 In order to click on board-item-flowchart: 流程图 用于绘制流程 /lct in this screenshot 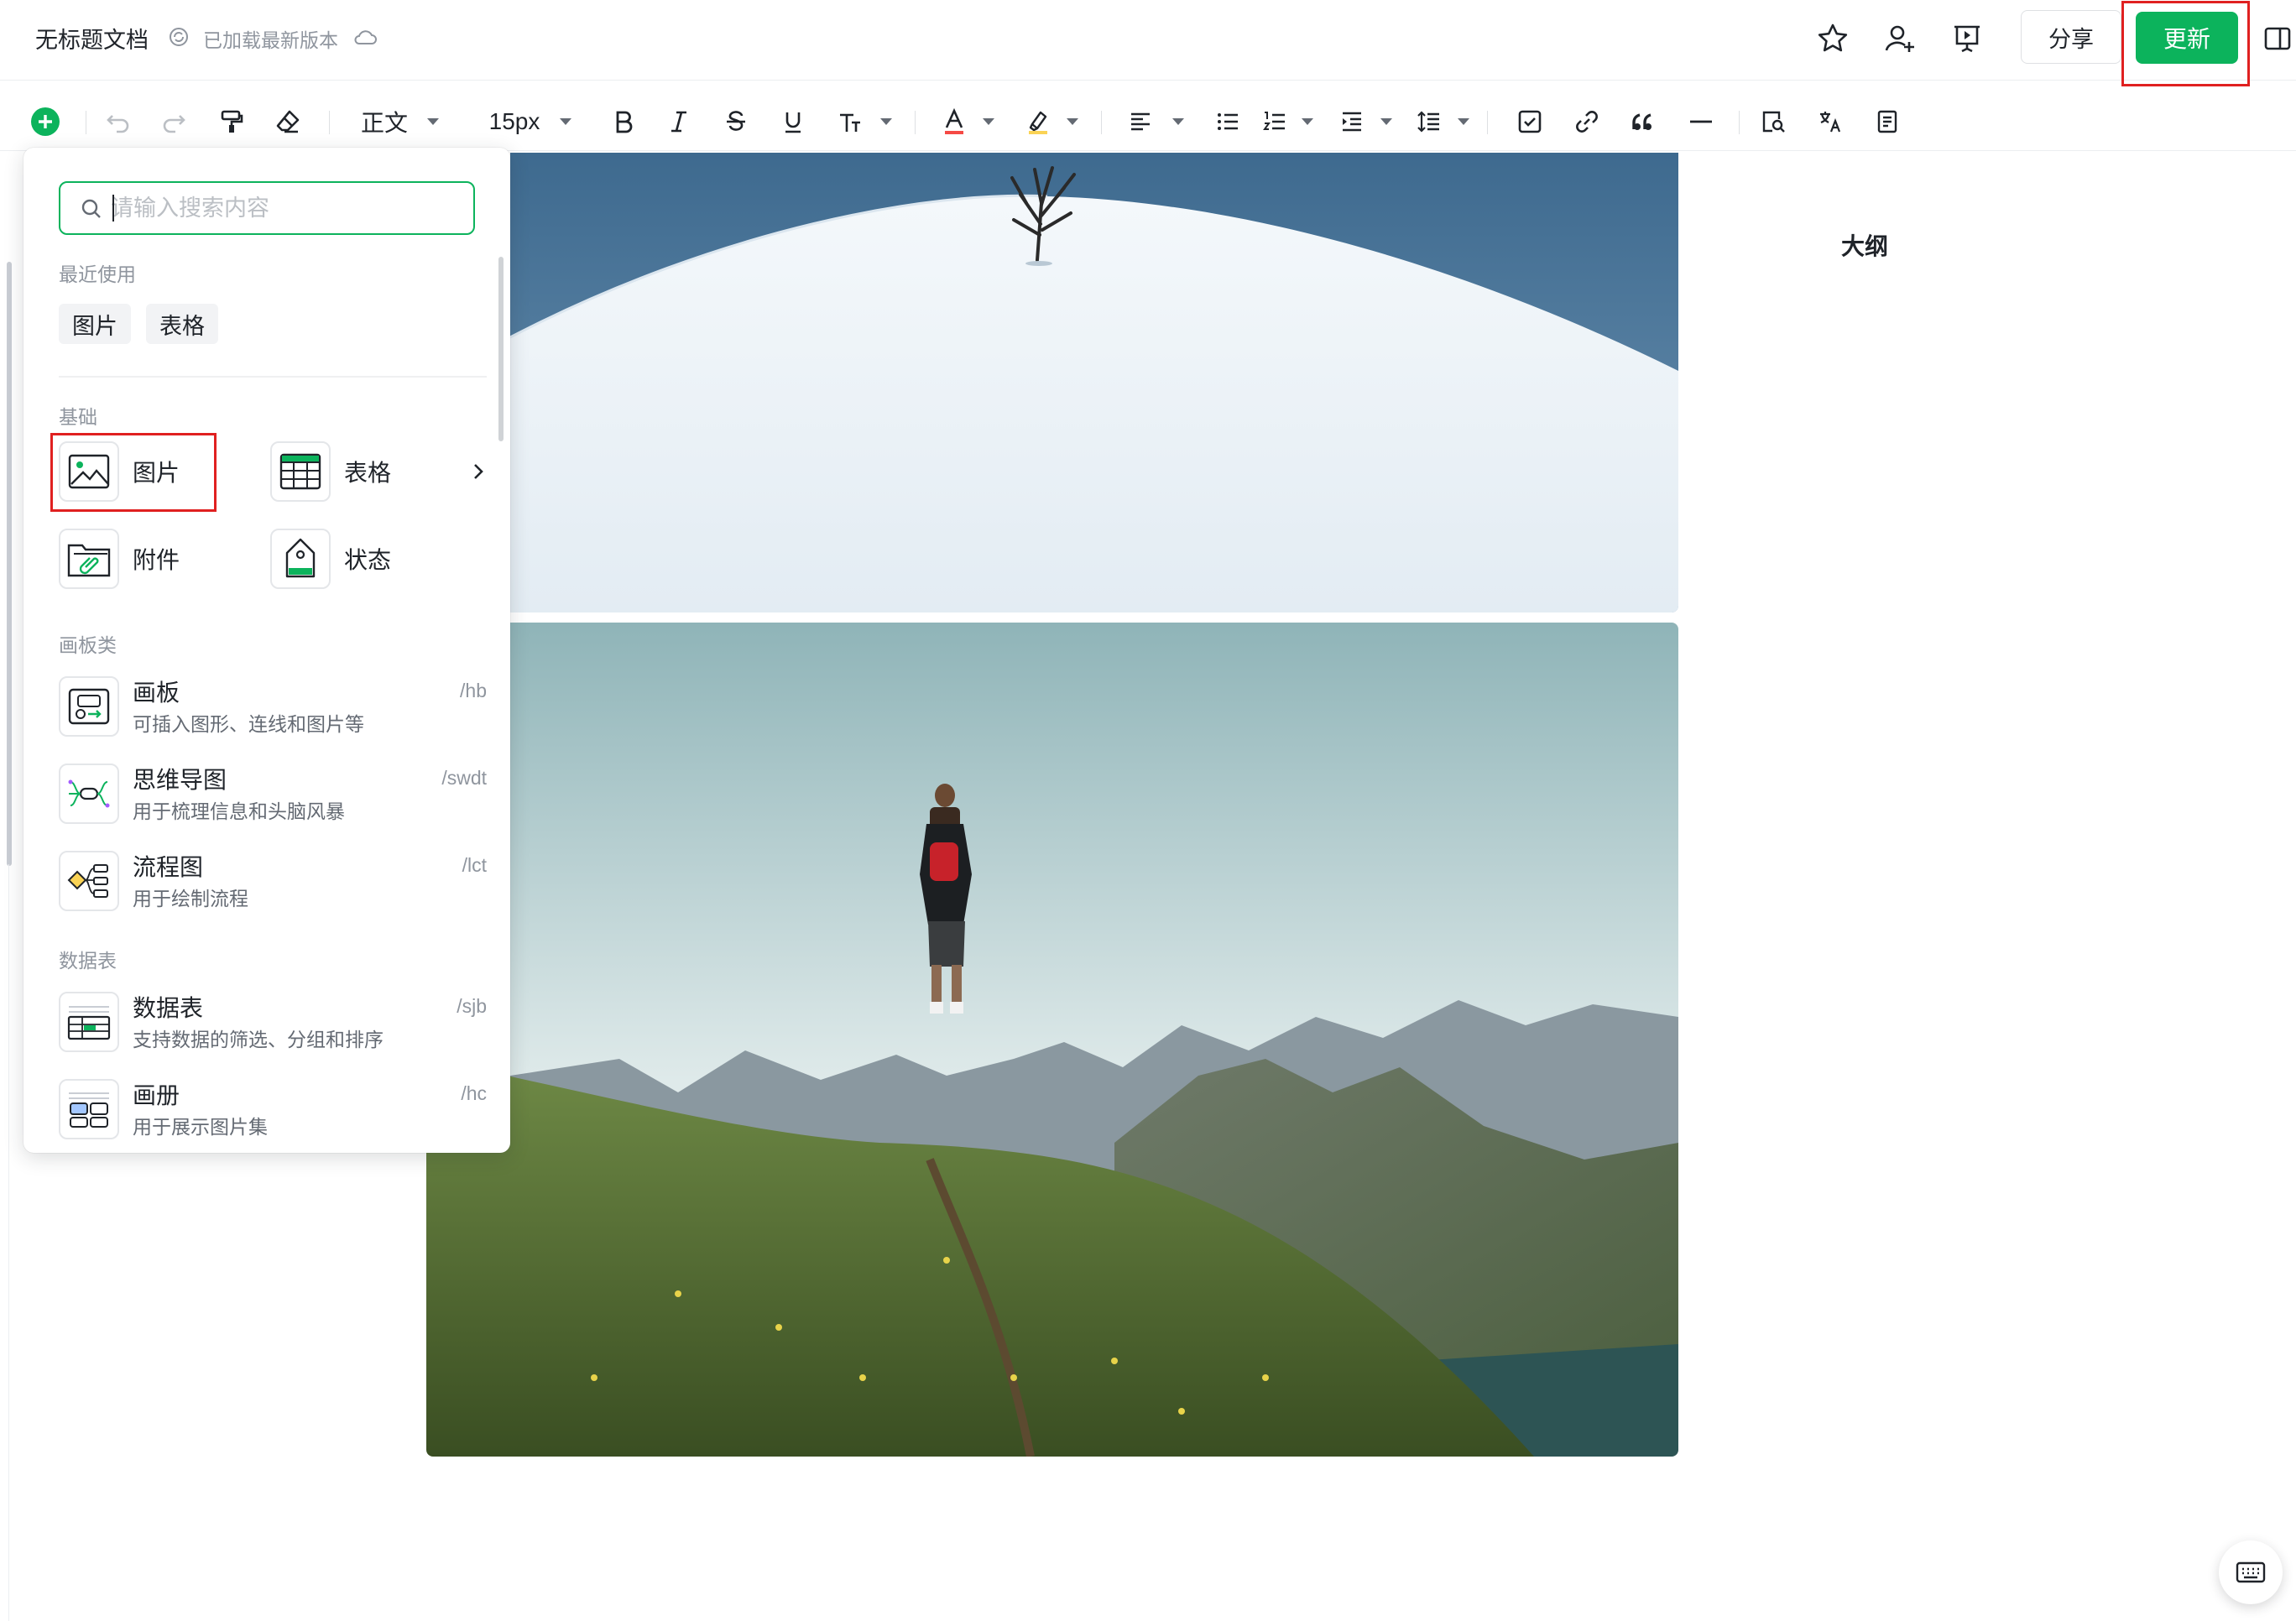, I will do `click(273, 885)`.